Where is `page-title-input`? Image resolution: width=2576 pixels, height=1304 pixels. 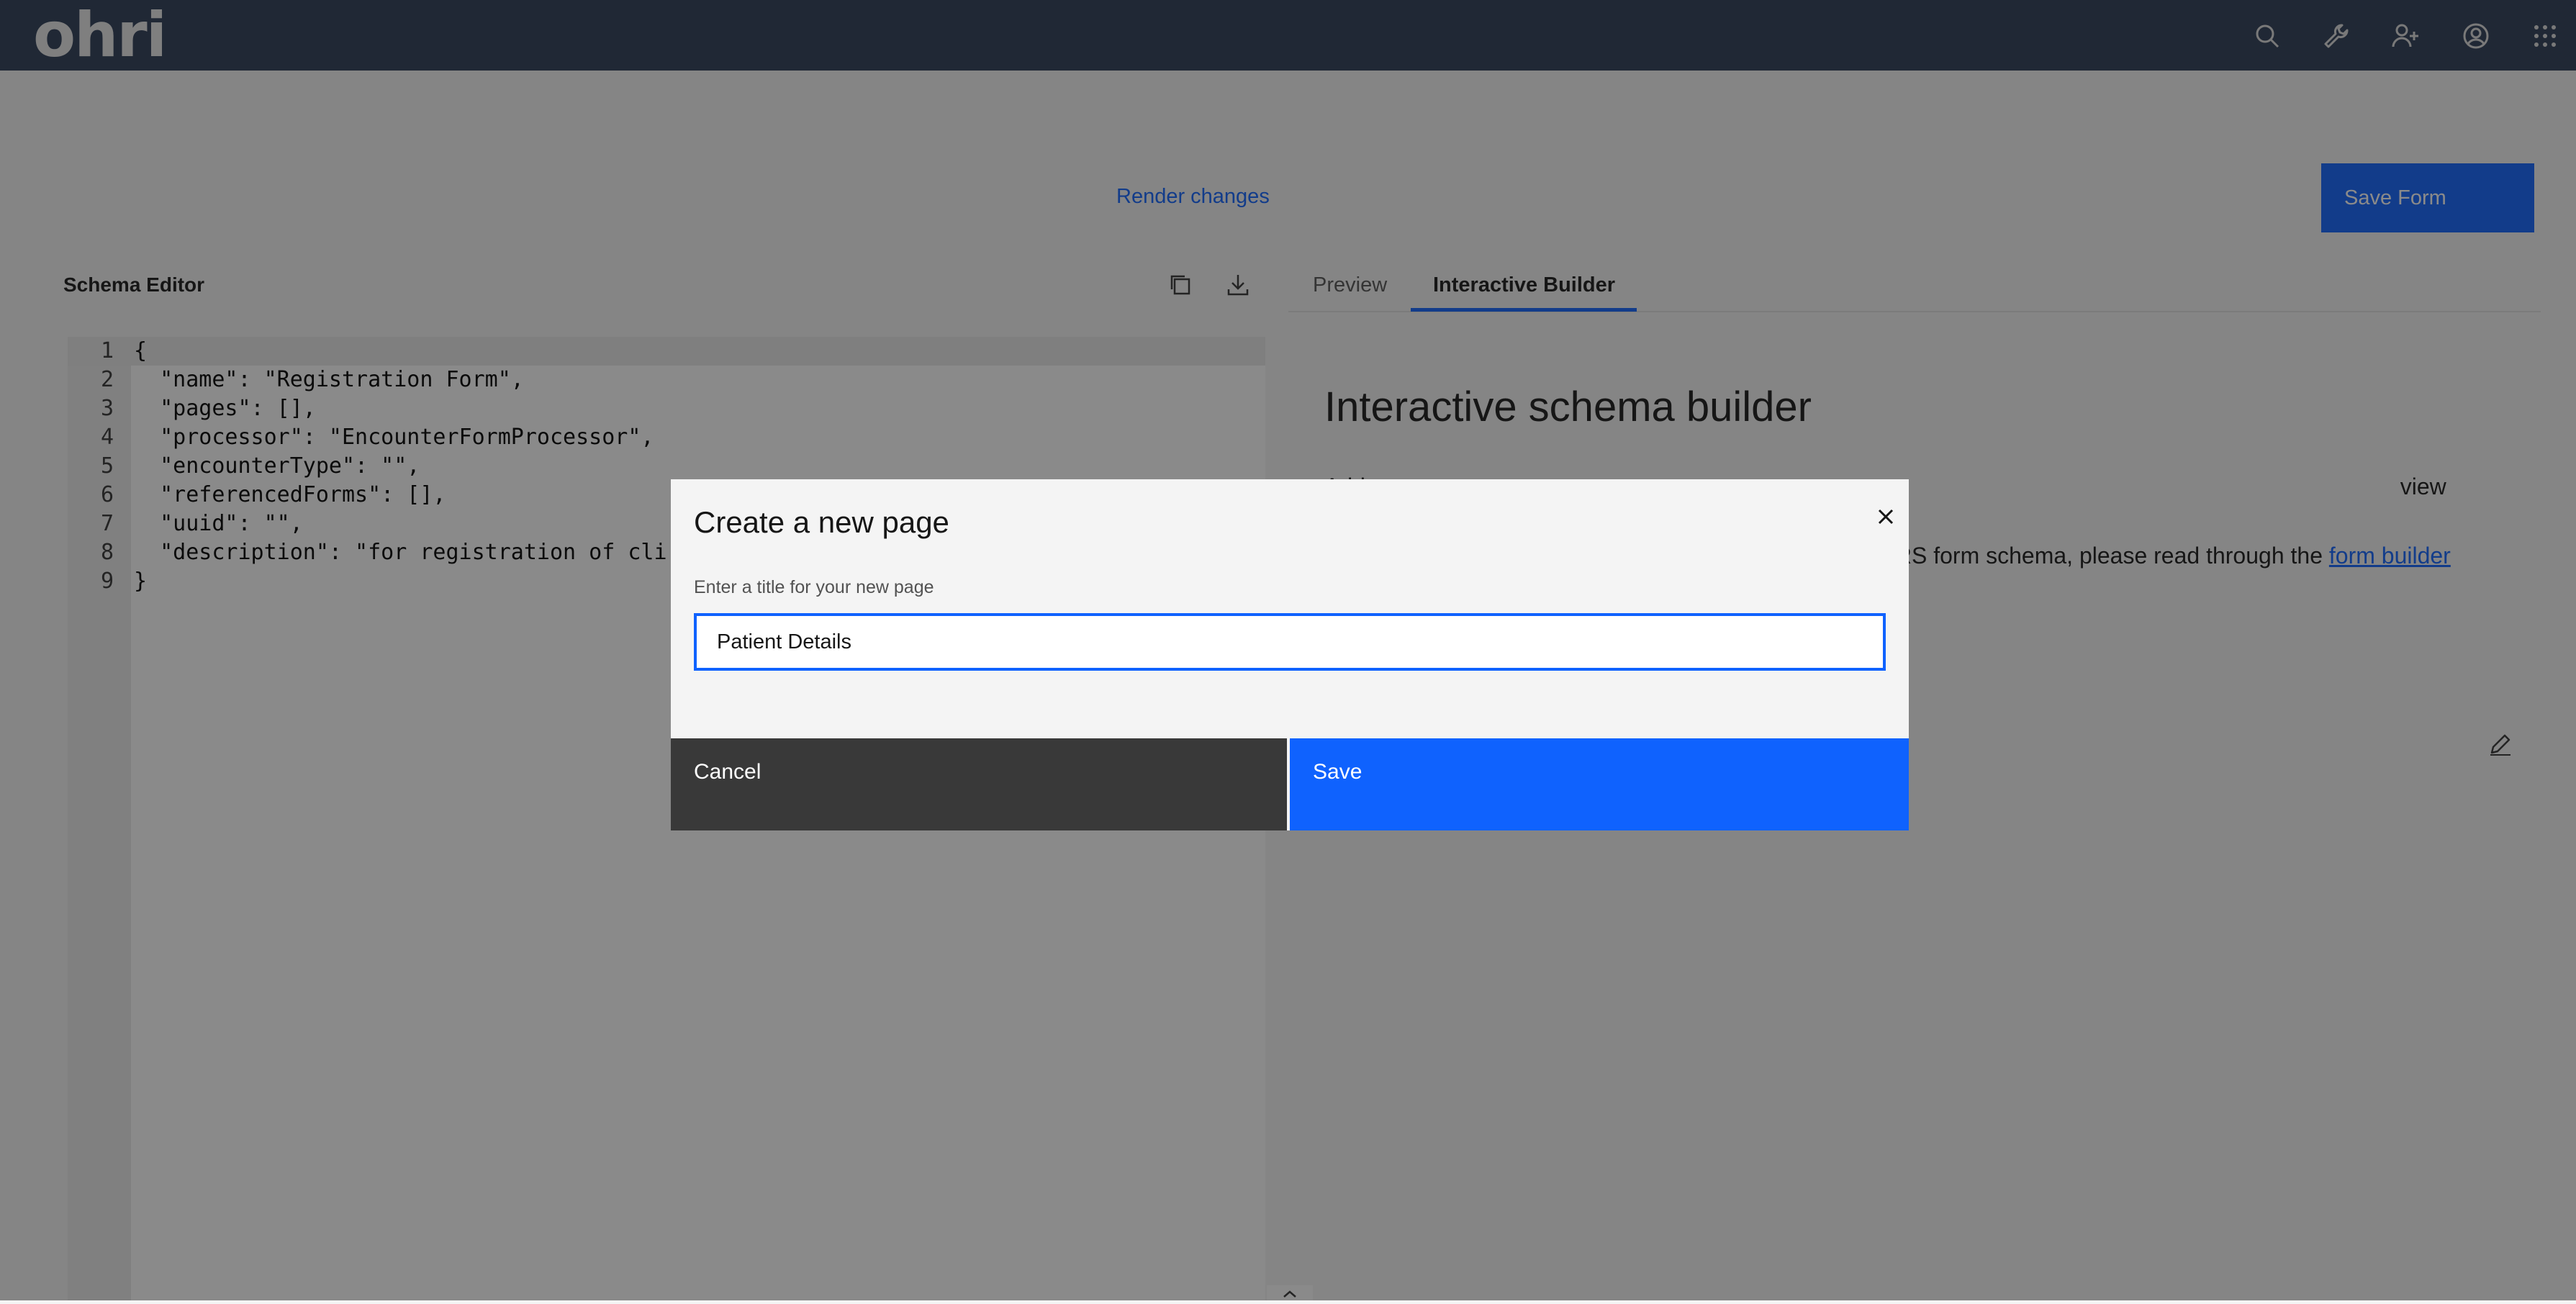
page-title-input is located at coordinates (1290, 642).